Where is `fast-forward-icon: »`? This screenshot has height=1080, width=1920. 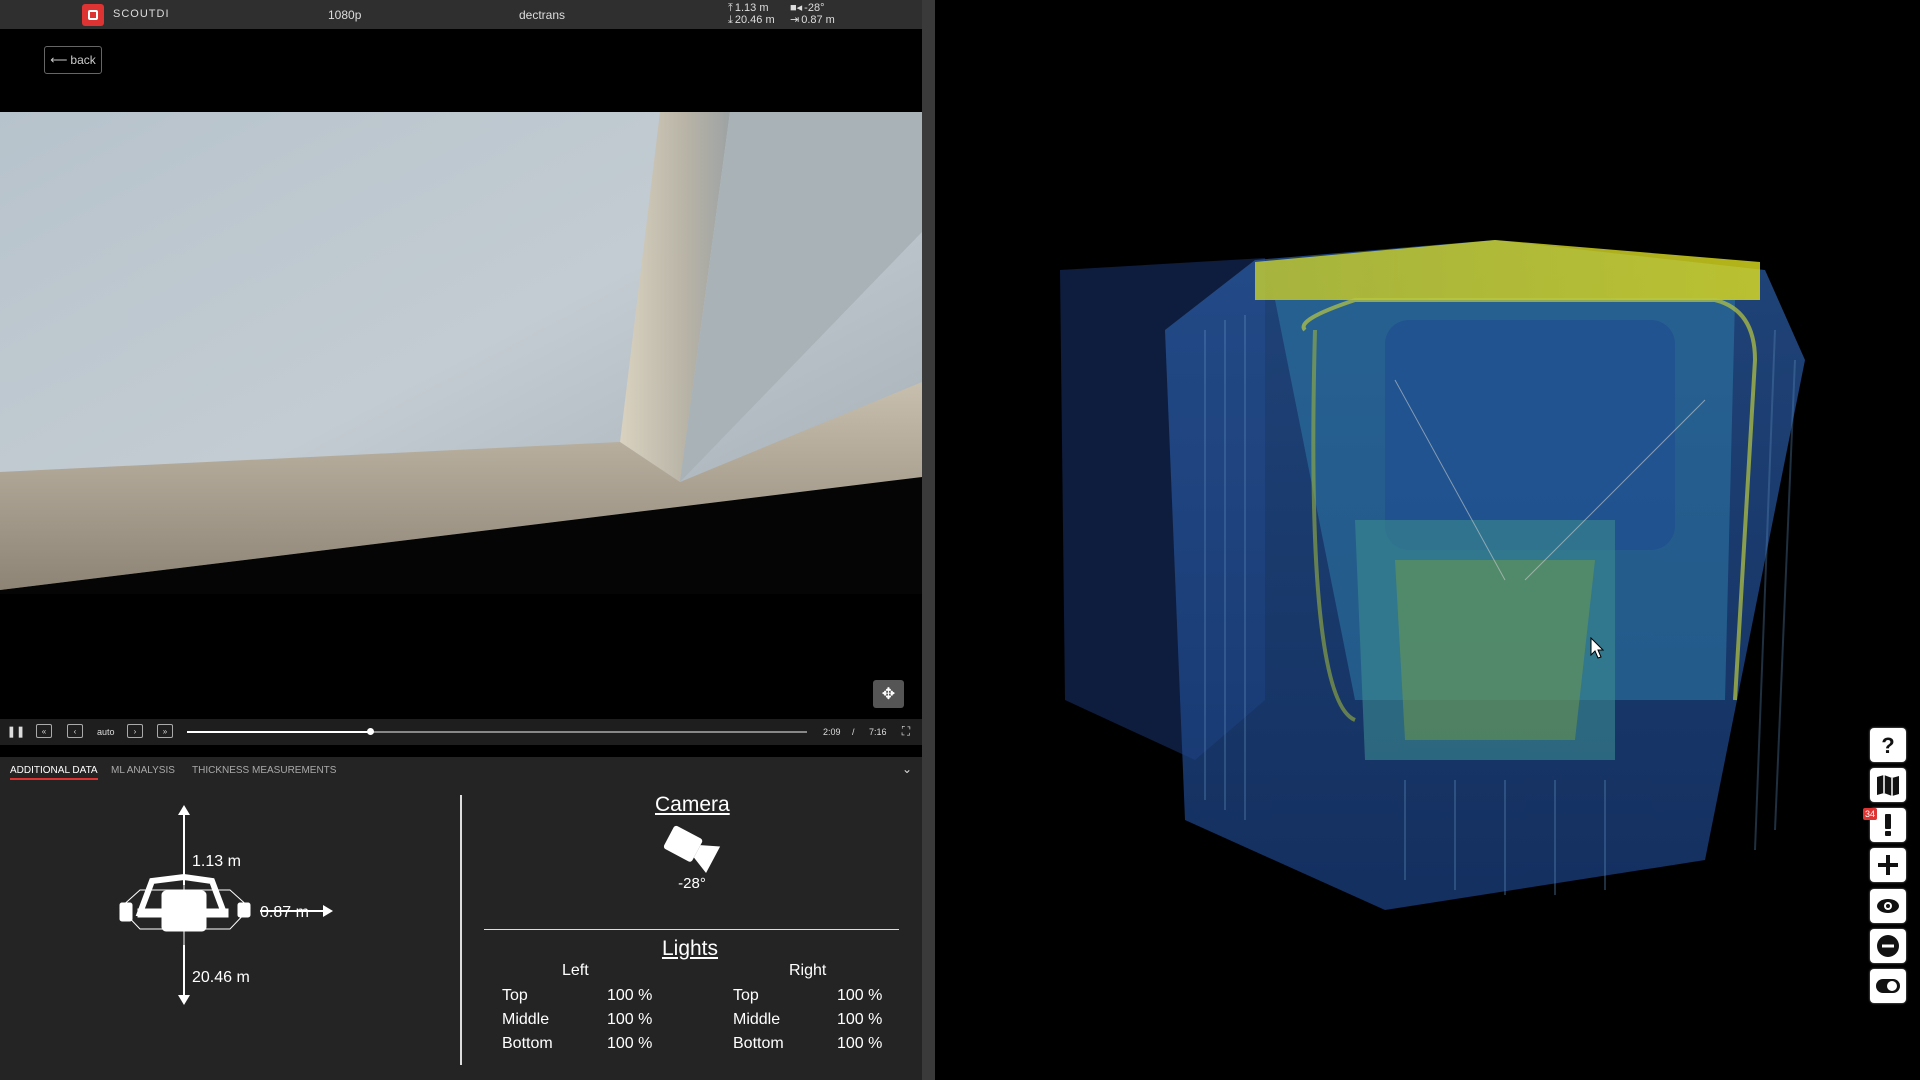 fast-forward-icon: » is located at coordinates (165, 731).